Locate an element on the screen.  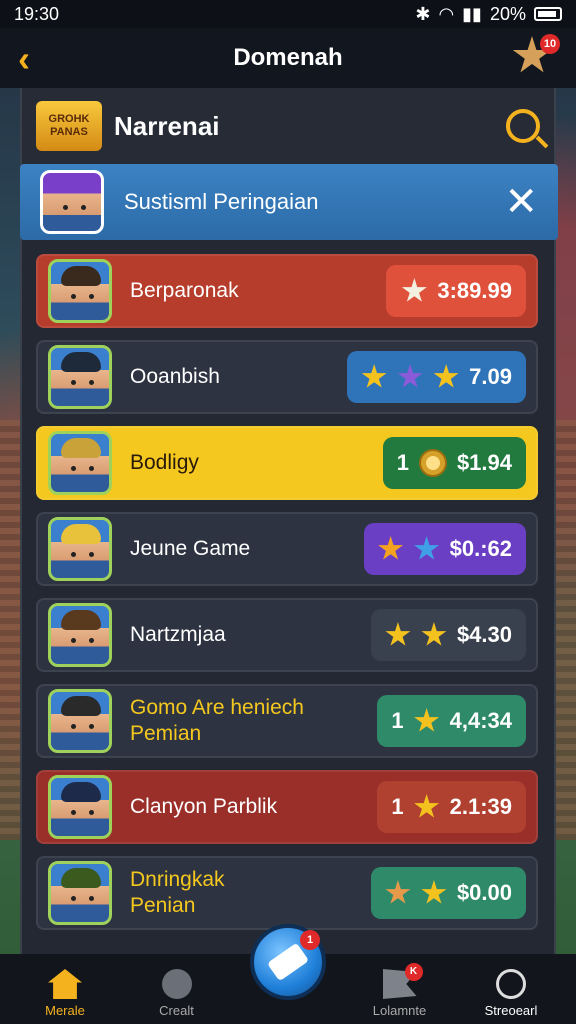
list-item: Nartzmjaa $4.30 is located at coordinates (287, 635).